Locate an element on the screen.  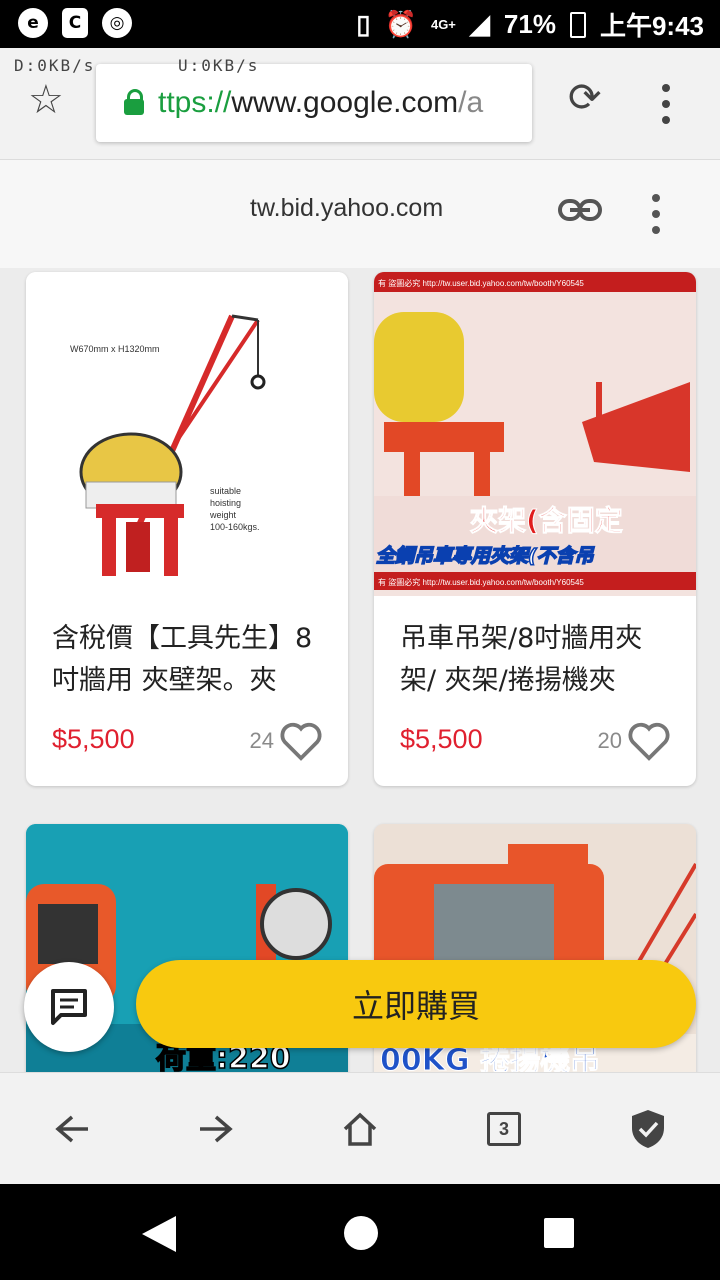
url-bar: ttps://www.google.com/a is located at coordinates (314, 103).